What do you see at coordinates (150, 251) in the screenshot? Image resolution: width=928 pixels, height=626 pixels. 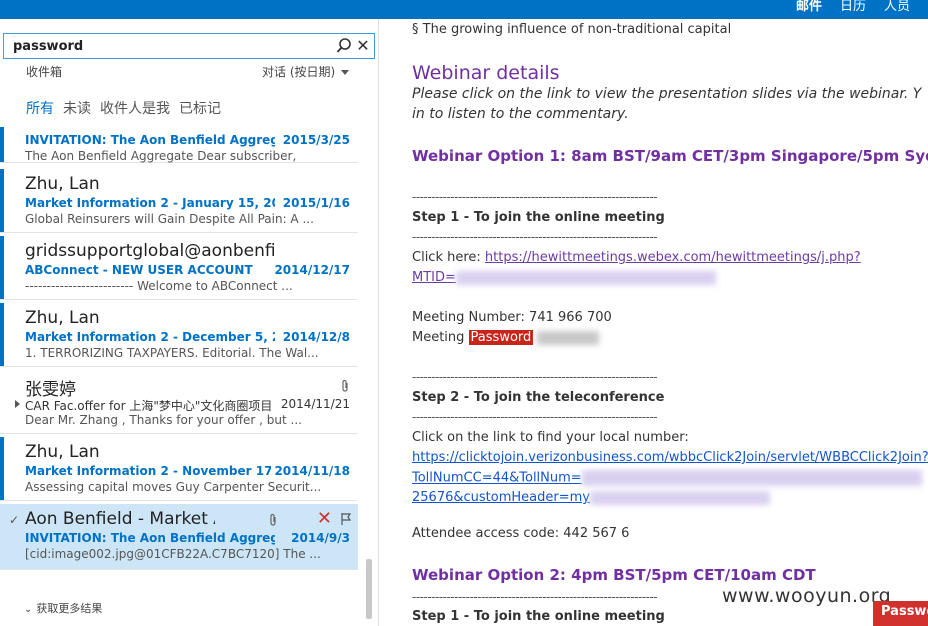 I see `message-sender: gridssupportglobal@aonbenfield` at bounding box center [150, 251].